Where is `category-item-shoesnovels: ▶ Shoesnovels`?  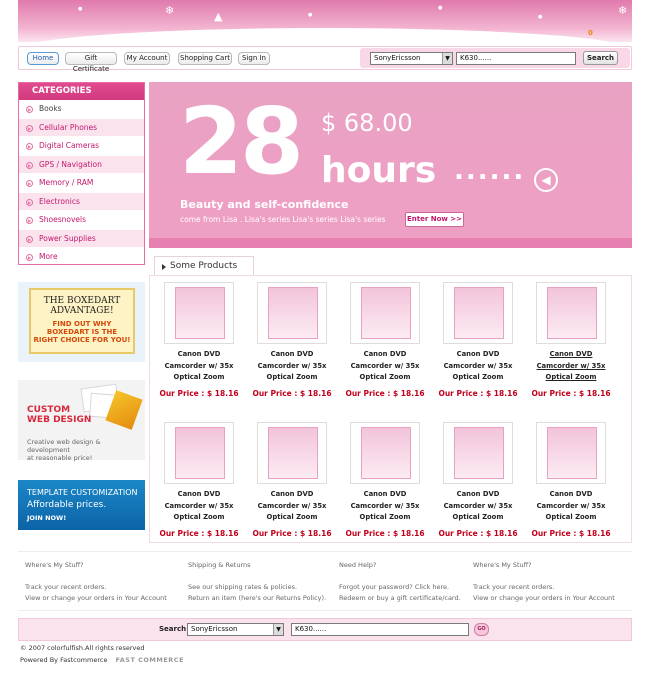 category-item-shoesnovels: ▶ Shoesnovels is located at coordinates (81, 220).